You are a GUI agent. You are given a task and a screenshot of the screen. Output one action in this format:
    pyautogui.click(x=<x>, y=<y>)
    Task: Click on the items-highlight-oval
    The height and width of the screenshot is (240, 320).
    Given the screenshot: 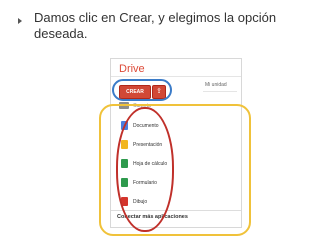 What is the action you would take?
    pyautogui.click(x=145, y=169)
    